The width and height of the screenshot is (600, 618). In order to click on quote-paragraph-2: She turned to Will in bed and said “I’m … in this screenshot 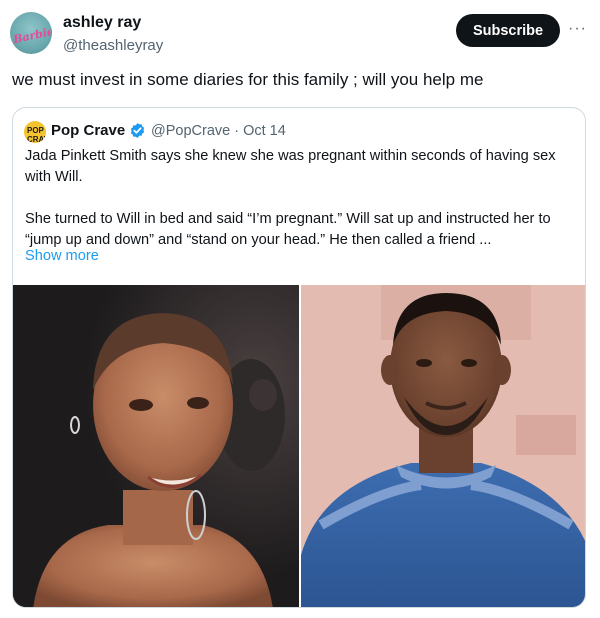, I will do `click(288, 229)`.